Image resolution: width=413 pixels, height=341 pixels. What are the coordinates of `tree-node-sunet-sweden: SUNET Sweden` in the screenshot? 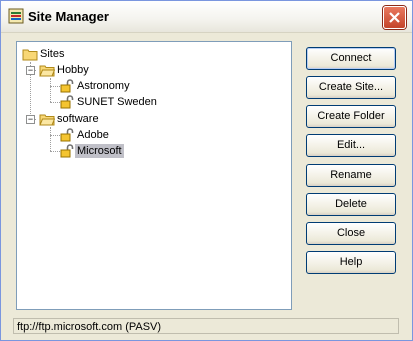 It's located at (109, 102).